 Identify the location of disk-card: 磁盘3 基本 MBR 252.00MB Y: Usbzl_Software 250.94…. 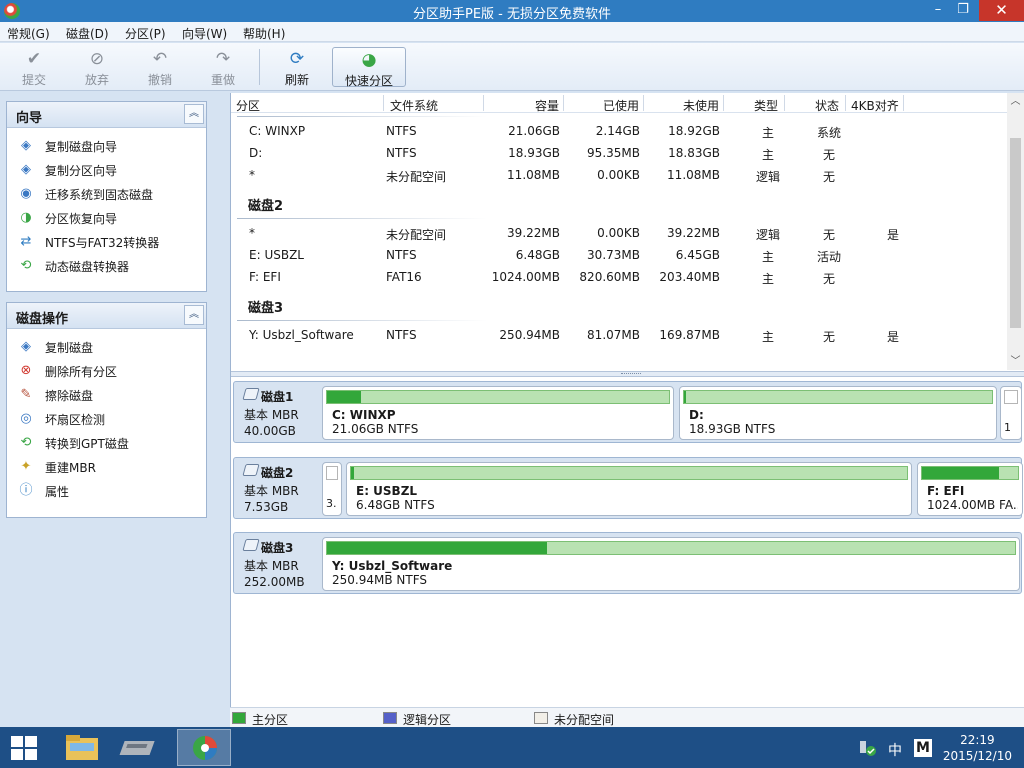
(627, 563).